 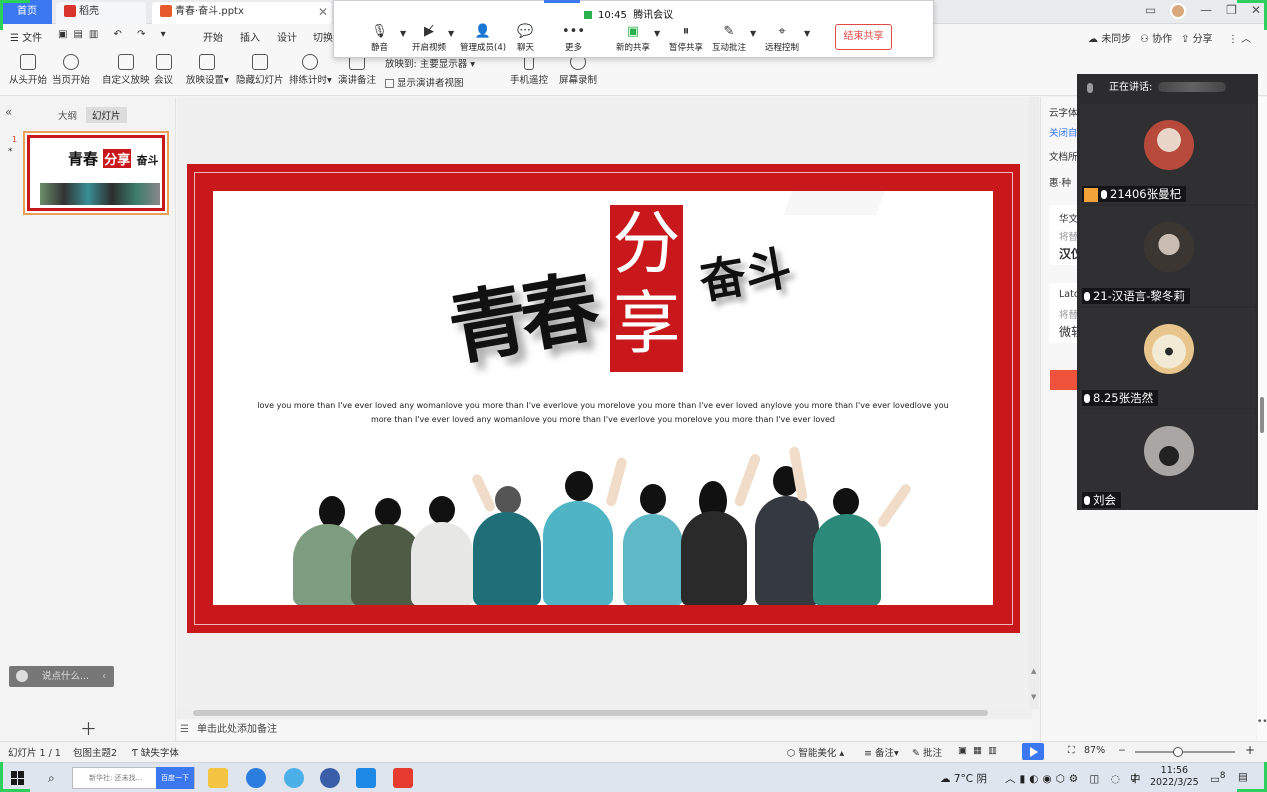 I want to click on participant-tile-2: 21-汉语言-黎冬莉, so click(x=1167, y=256).